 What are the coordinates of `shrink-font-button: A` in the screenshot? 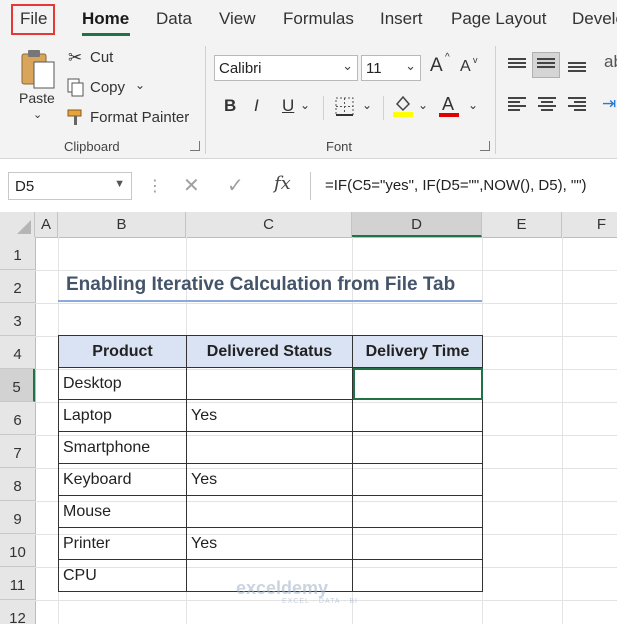 It's located at (465, 67).